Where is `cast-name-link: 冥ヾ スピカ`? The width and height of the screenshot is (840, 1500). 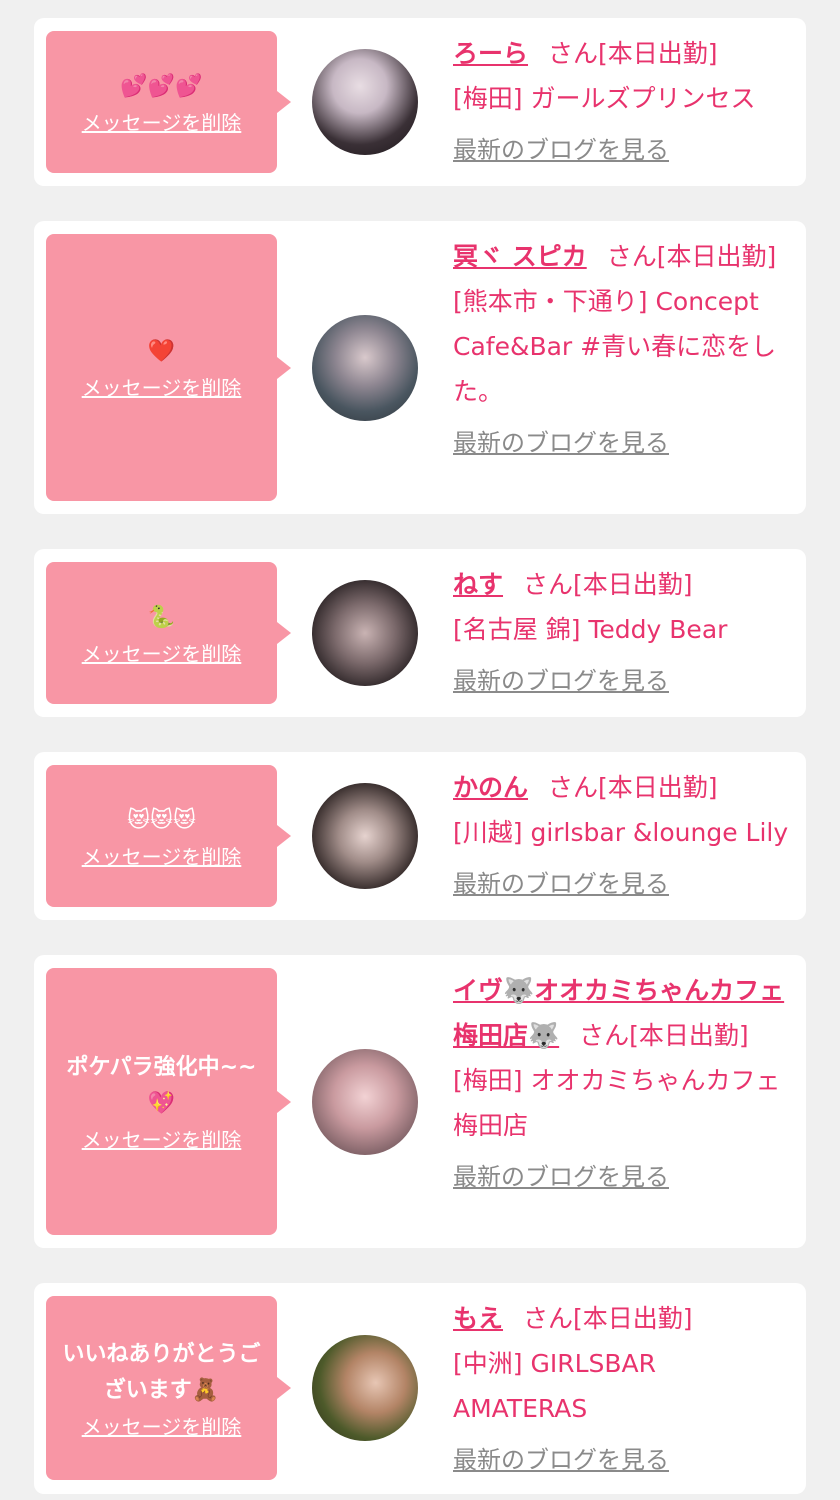 cast-name-link: 冥ヾ スピカ is located at coordinates (520, 256).